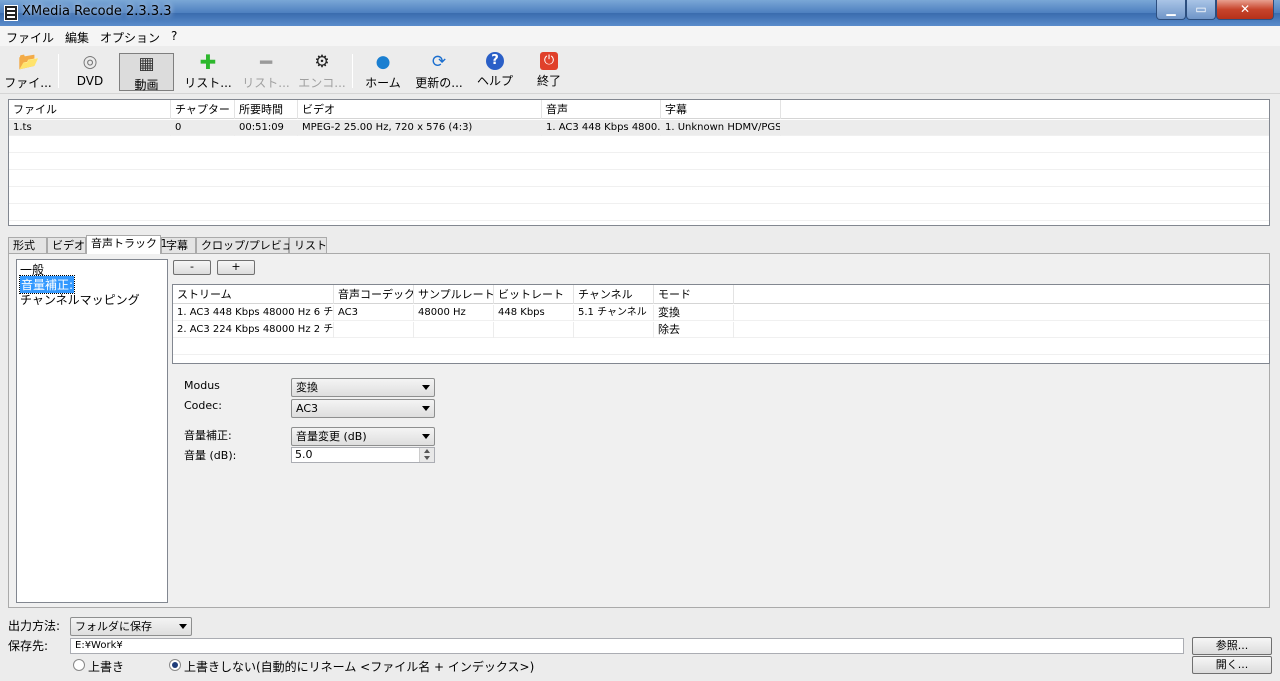 The height and width of the screenshot is (681, 1280). Describe the element at coordinates (420, 128) in the screenshot. I see `video-cell: MPEG-2 25.00 Hz, 720 x 576 (4:3)` at that location.